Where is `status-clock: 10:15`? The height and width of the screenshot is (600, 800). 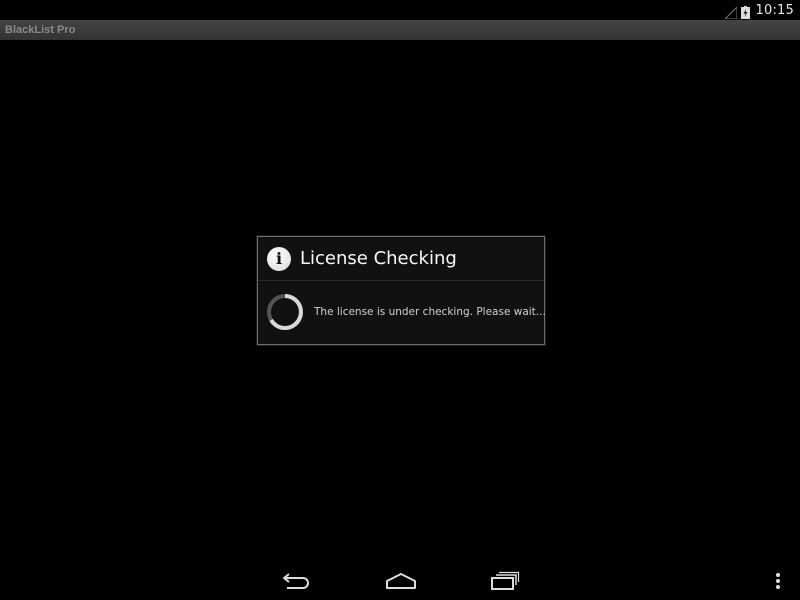 status-clock: 10:15 is located at coordinates (774, 10).